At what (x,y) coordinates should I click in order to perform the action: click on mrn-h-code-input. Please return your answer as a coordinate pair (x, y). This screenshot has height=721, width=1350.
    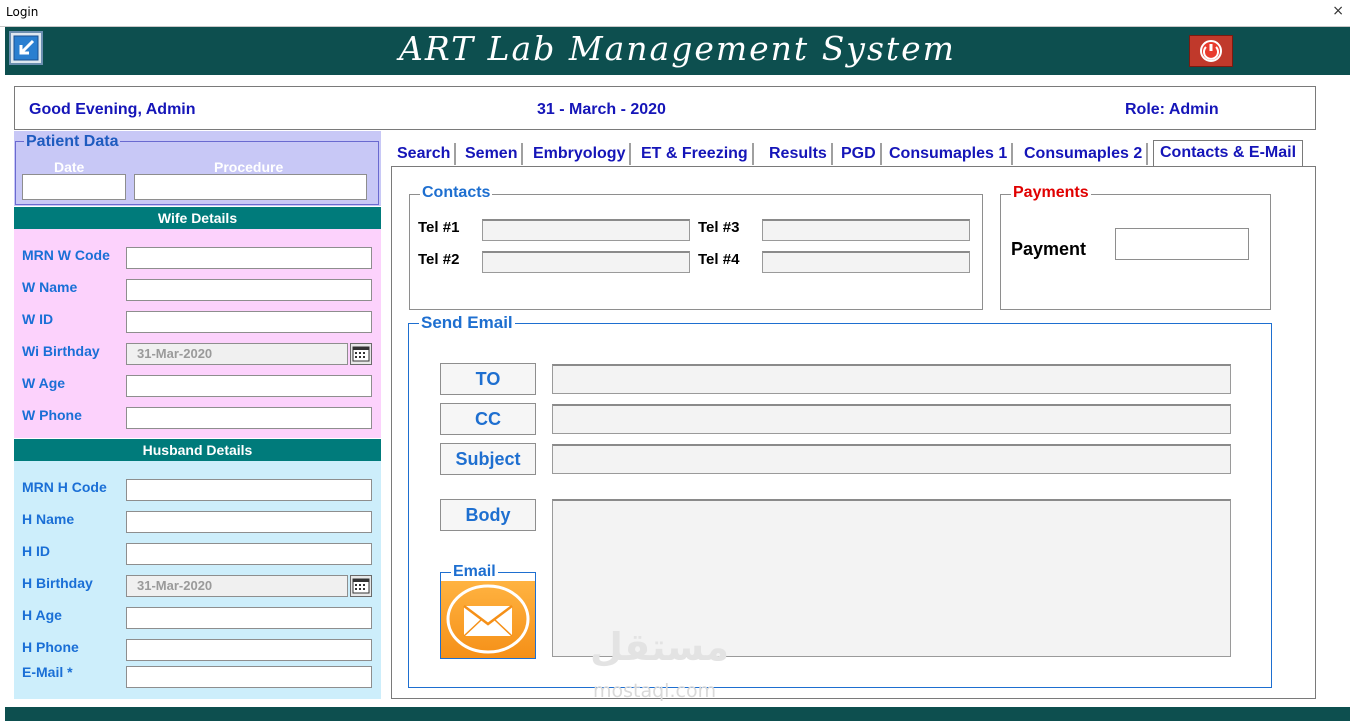
    Looking at the image, I should click on (249, 490).